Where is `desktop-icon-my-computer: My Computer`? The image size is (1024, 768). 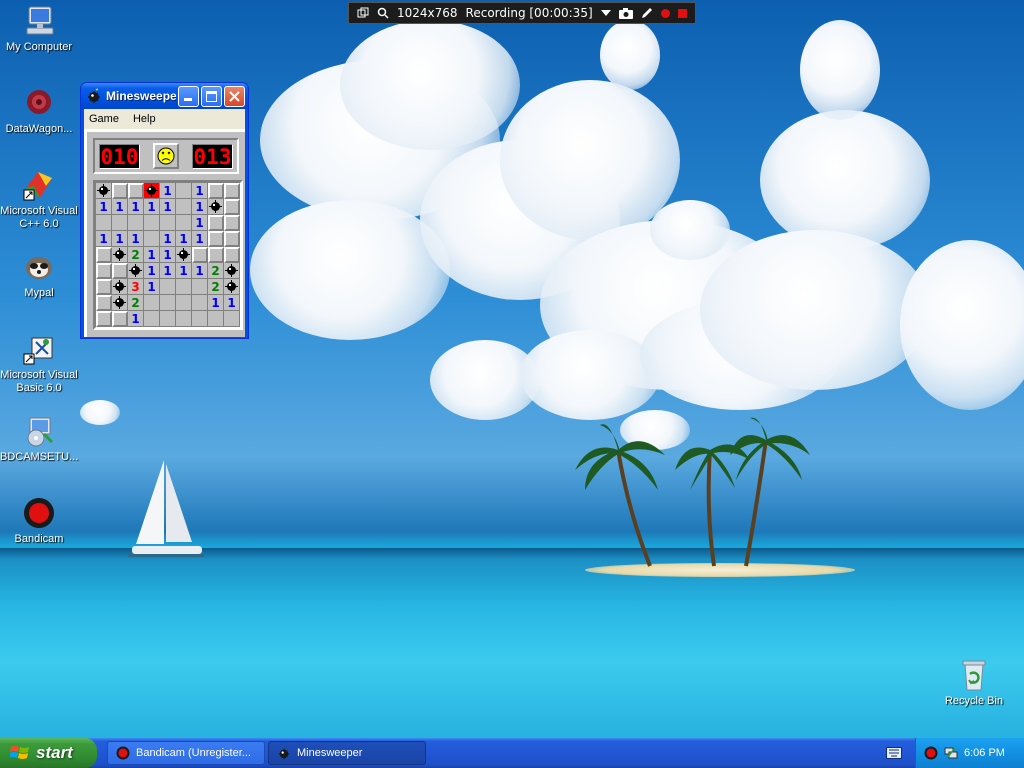 desktop-icon-my-computer: My Computer is located at coordinates (39, 29).